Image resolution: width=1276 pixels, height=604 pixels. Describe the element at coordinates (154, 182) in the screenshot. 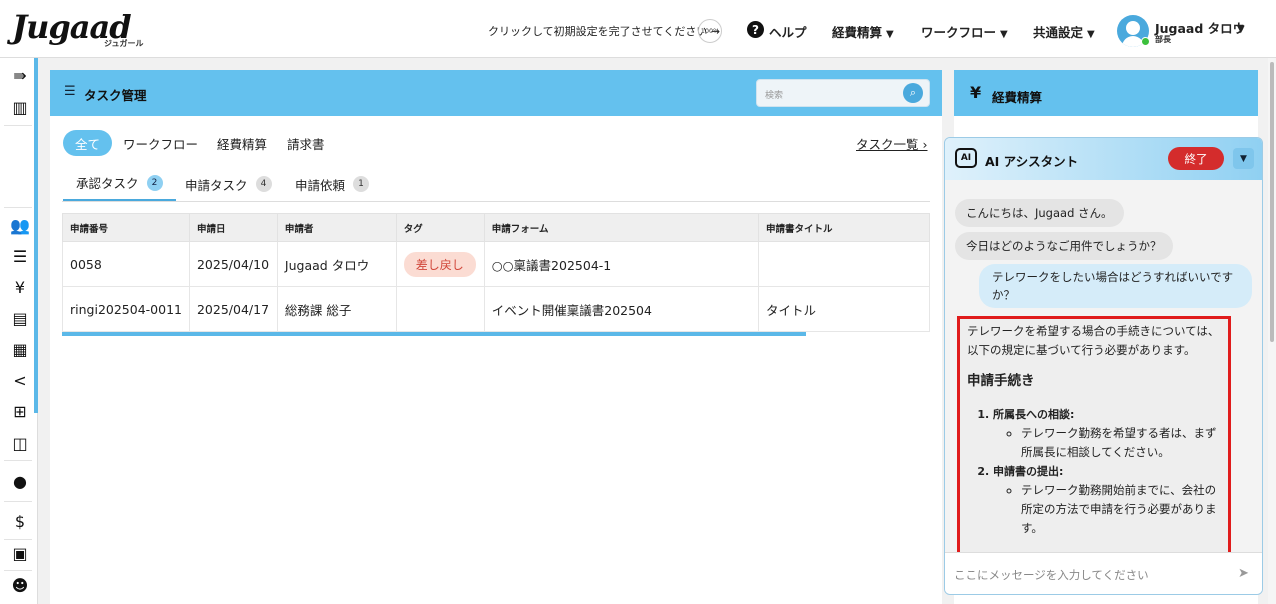

I see `count-badge: 2` at that location.